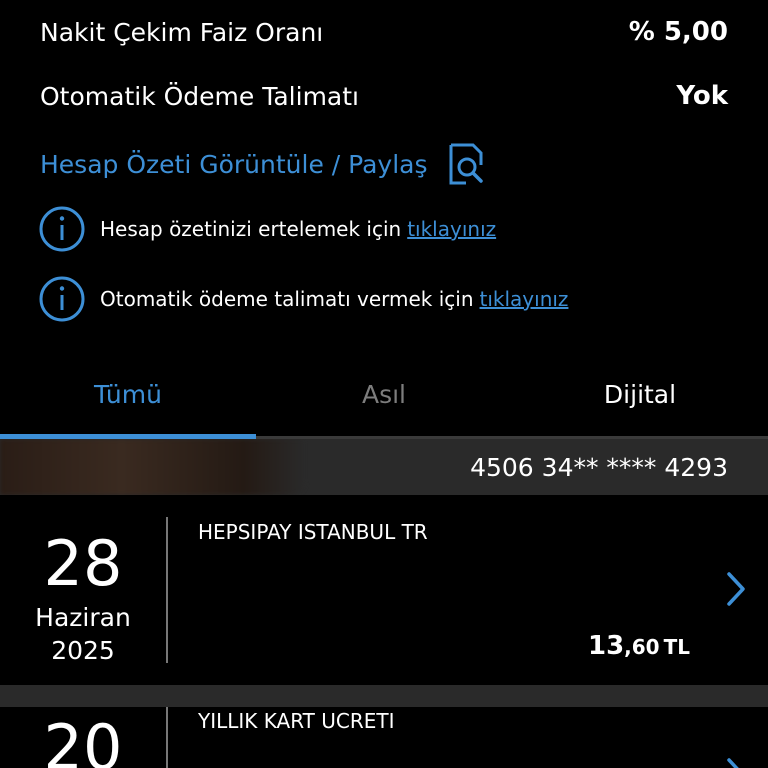 The width and height of the screenshot is (768, 768). Describe the element at coordinates (606, 646) in the screenshot. I see `amount-integer: 13` at that location.